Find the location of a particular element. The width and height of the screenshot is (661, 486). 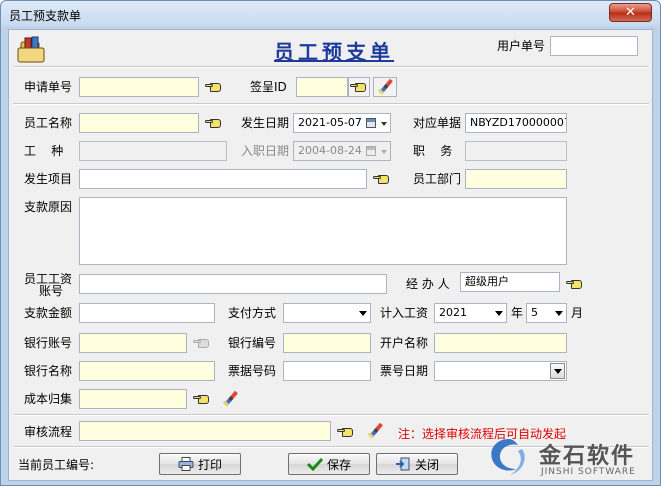

save-button: 保存 is located at coordinates (329, 464).